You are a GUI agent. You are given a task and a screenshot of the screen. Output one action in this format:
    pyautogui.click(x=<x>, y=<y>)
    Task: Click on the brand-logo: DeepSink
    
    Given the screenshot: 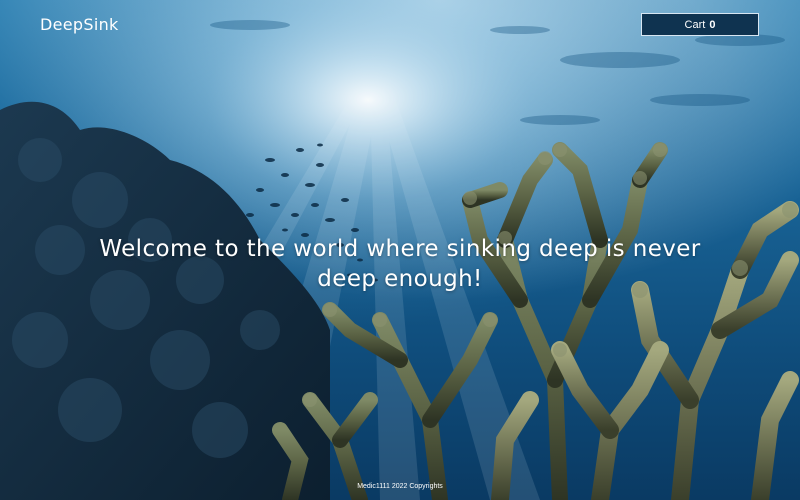 What is the action you would take?
    pyautogui.click(x=79, y=24)
    